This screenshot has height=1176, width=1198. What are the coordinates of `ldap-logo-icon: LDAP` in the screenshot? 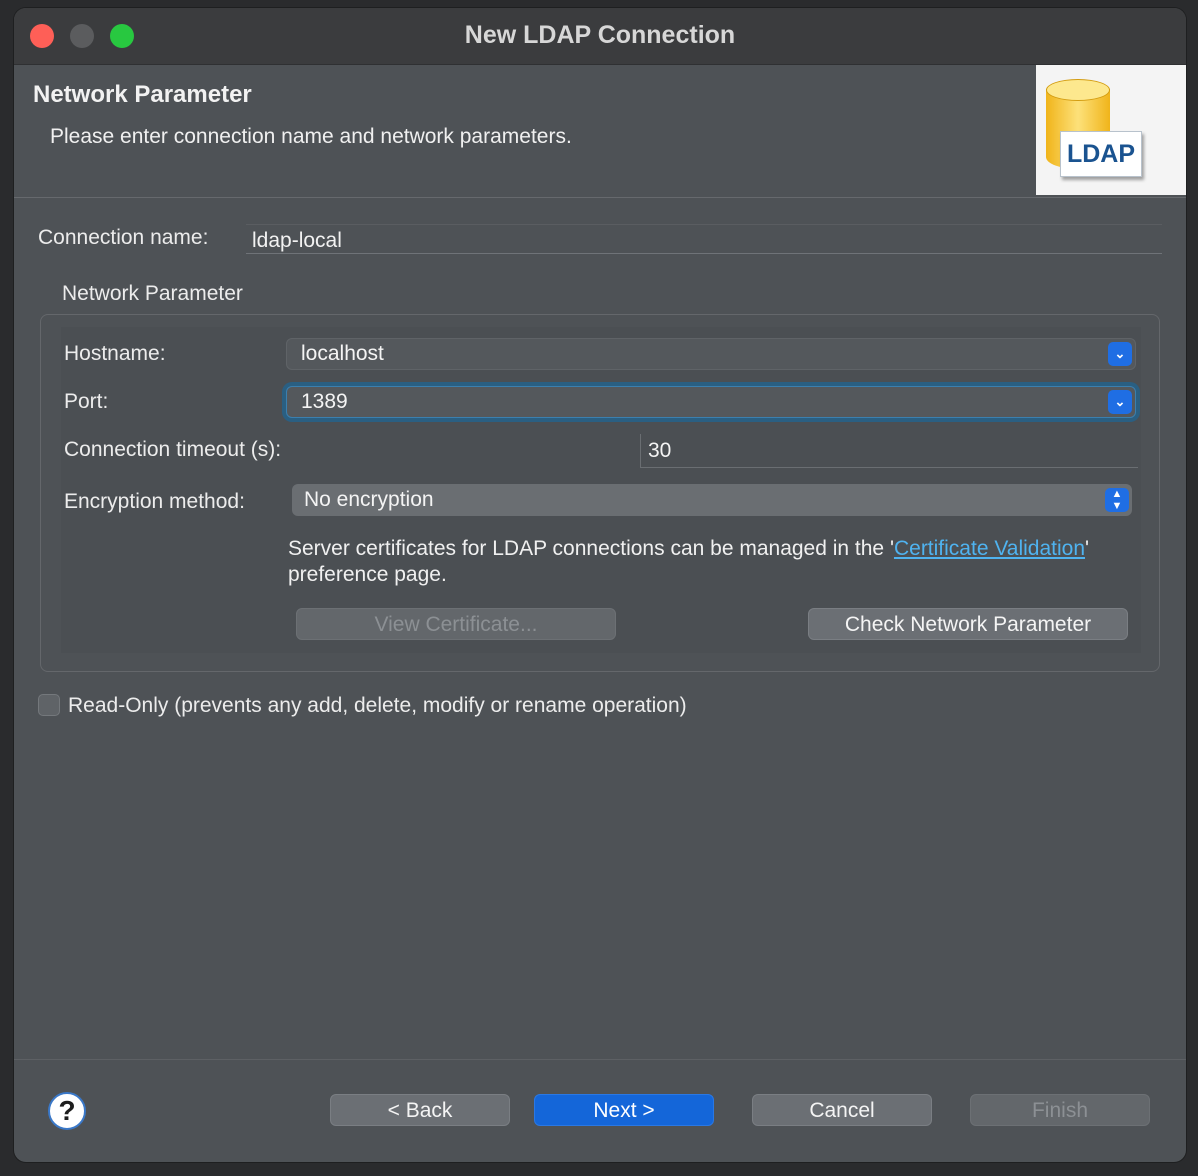 It's located at (1111, 130).